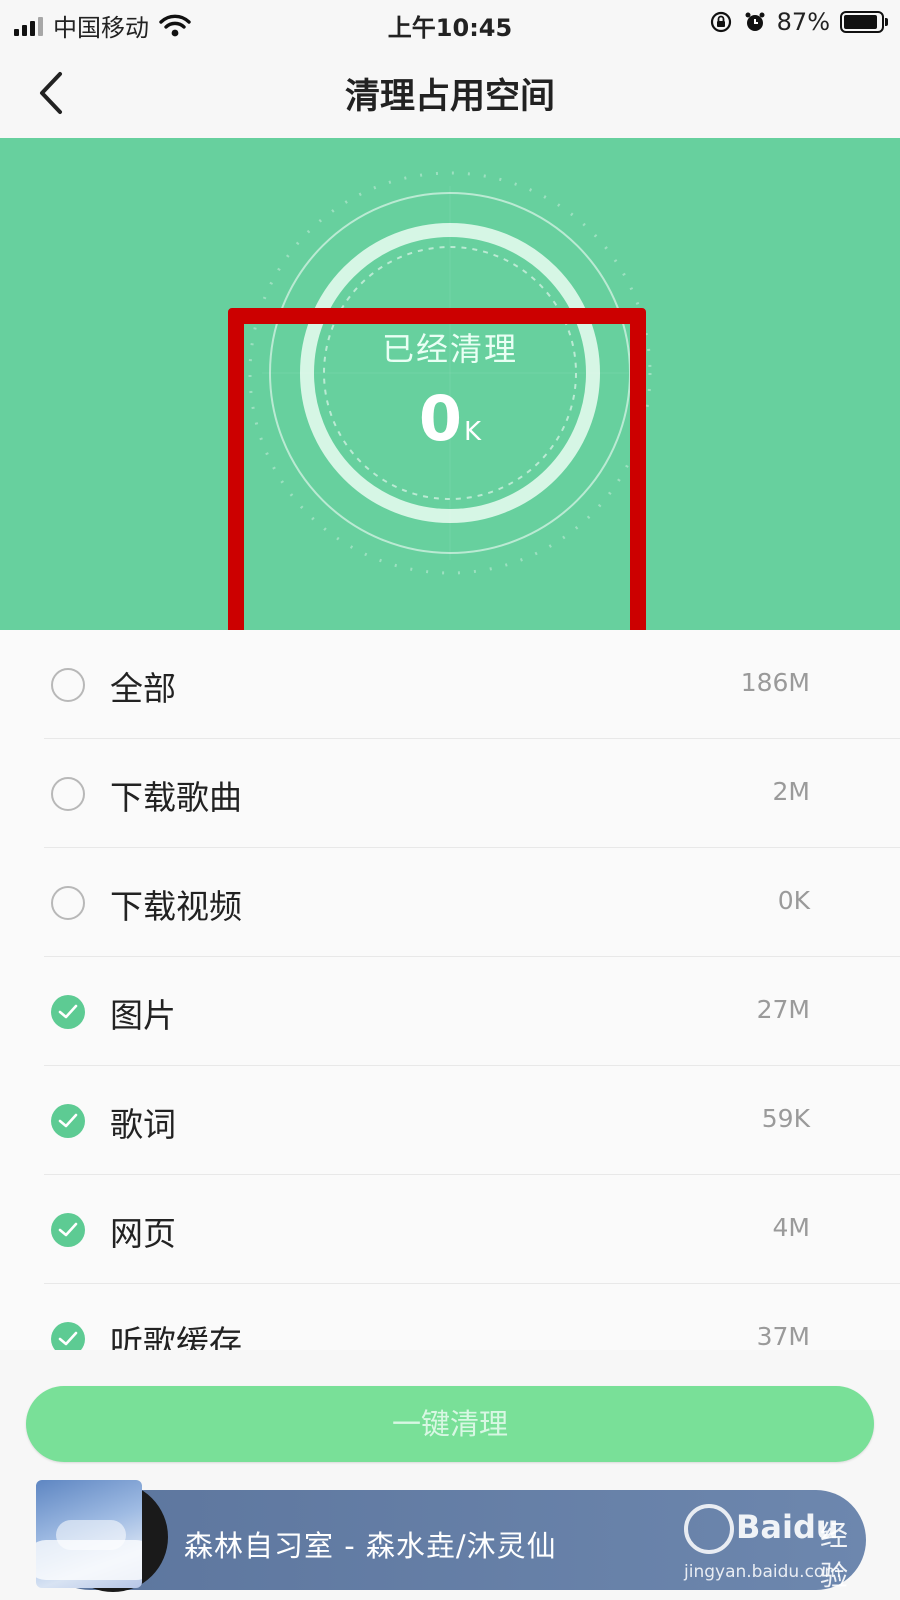  Describe the element at coordinates (450, 902) in the screenshot. I see `list-item-downloaded-videos: 下载视频 0K` at that location.